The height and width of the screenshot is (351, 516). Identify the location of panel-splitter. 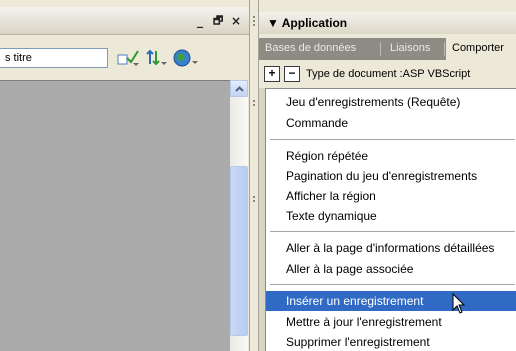
(254, 175).